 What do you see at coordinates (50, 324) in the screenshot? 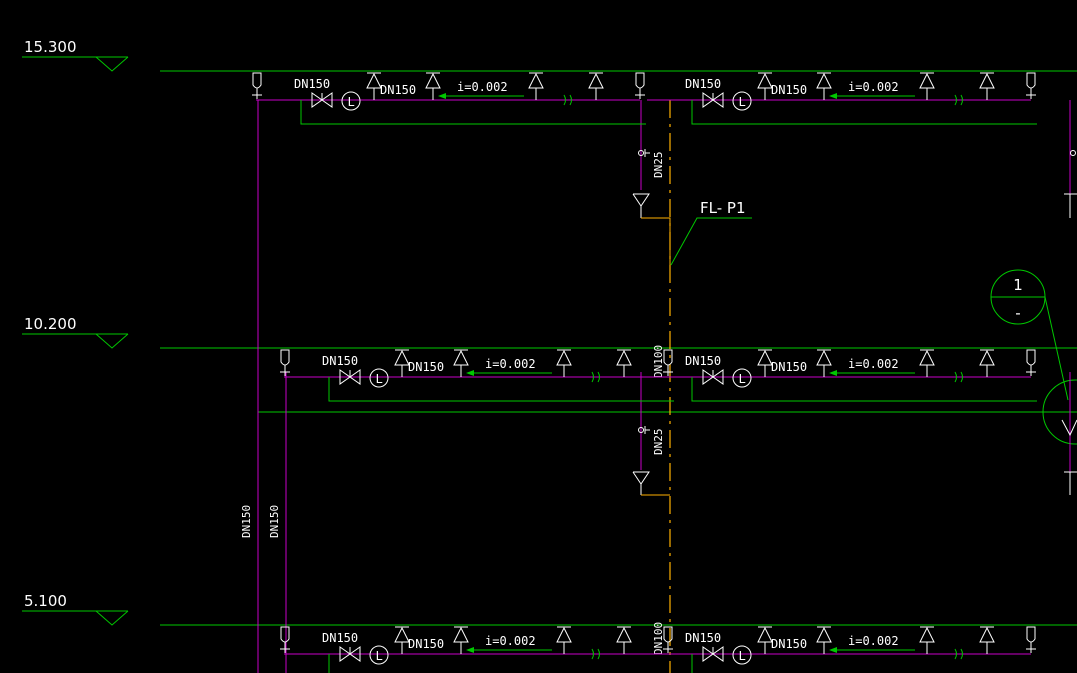
I see `elevation-label: 10.200` at bounding box center [50, 324].